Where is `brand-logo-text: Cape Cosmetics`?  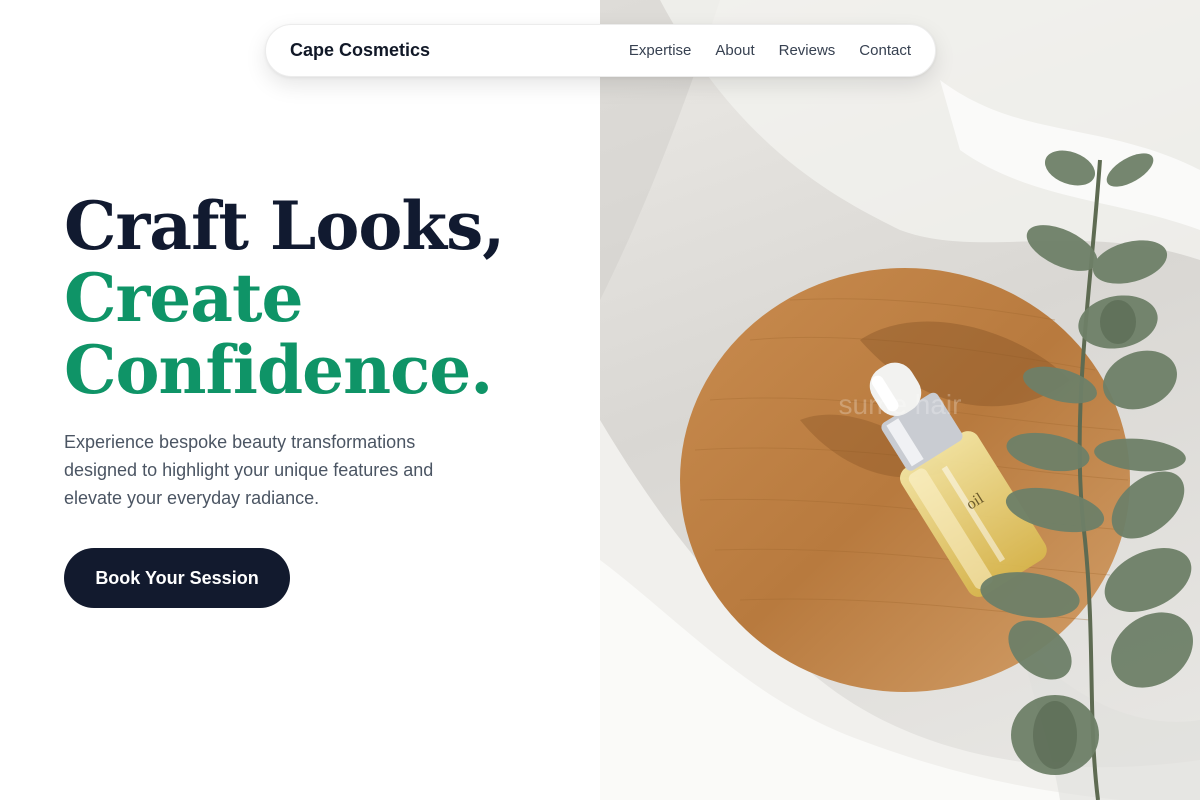 brand-logo-text: Cape Cosmetics is located at coordinates (360, 50).